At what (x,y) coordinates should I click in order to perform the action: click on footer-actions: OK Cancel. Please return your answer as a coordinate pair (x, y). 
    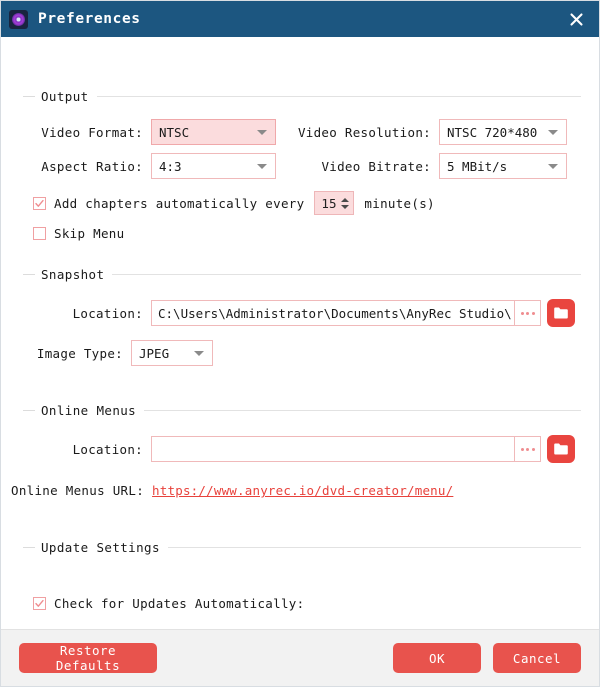
    Looking at the image, I should click on (487, 658).